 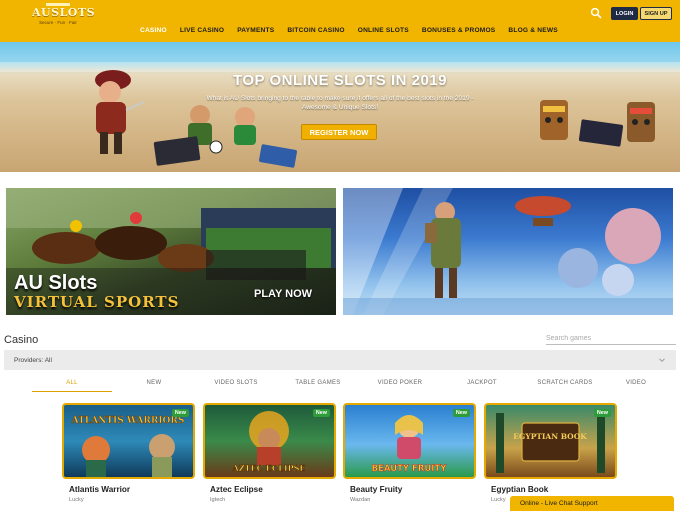 I want to click on nav-live-casino: LIVE CASINO, so click(x=202, y=33).